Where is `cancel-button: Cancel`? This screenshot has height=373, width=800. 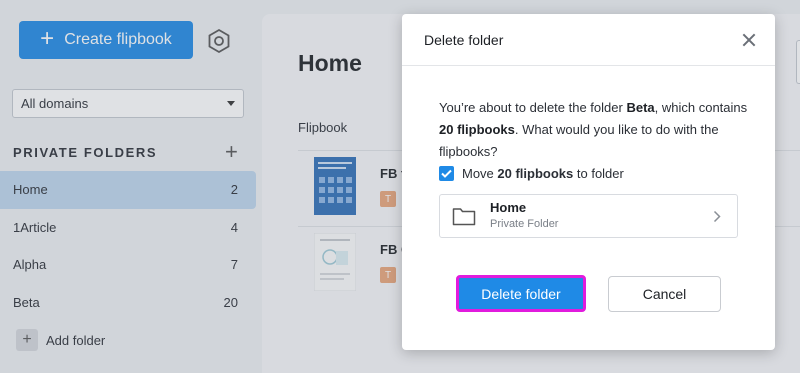
cancel-button: Cancel is located at coordinates (664, 294).